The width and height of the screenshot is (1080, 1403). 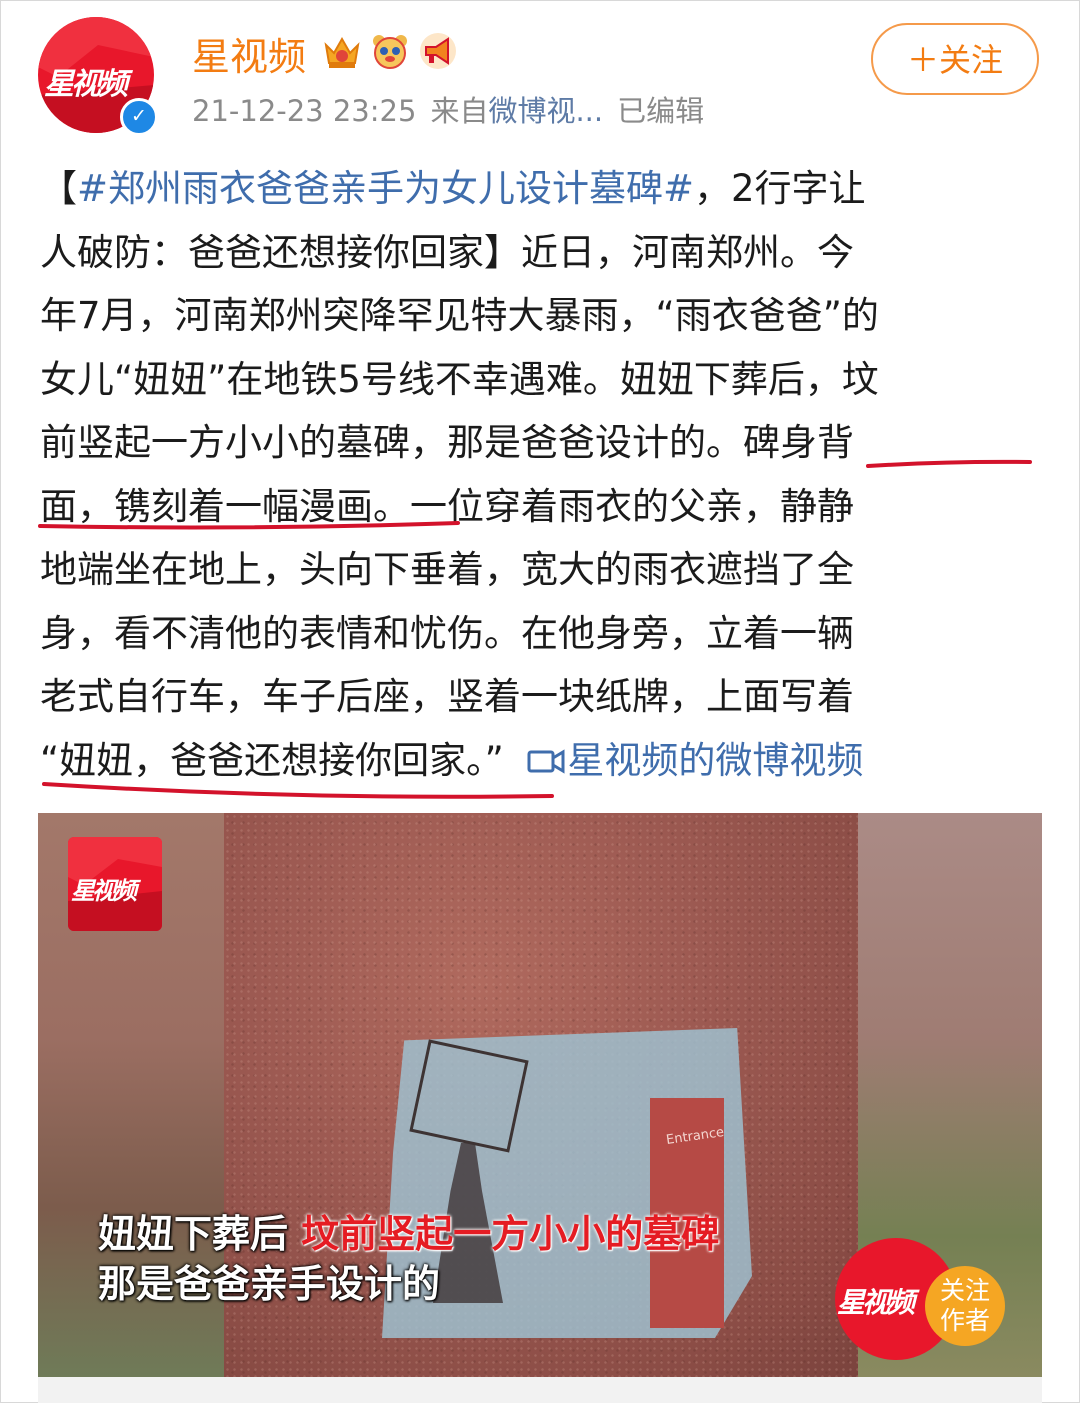 What do you see at coordinates (459, 111) in the screenshot?
I see `source-prefix: 来自` at bounding box center [459, 111].